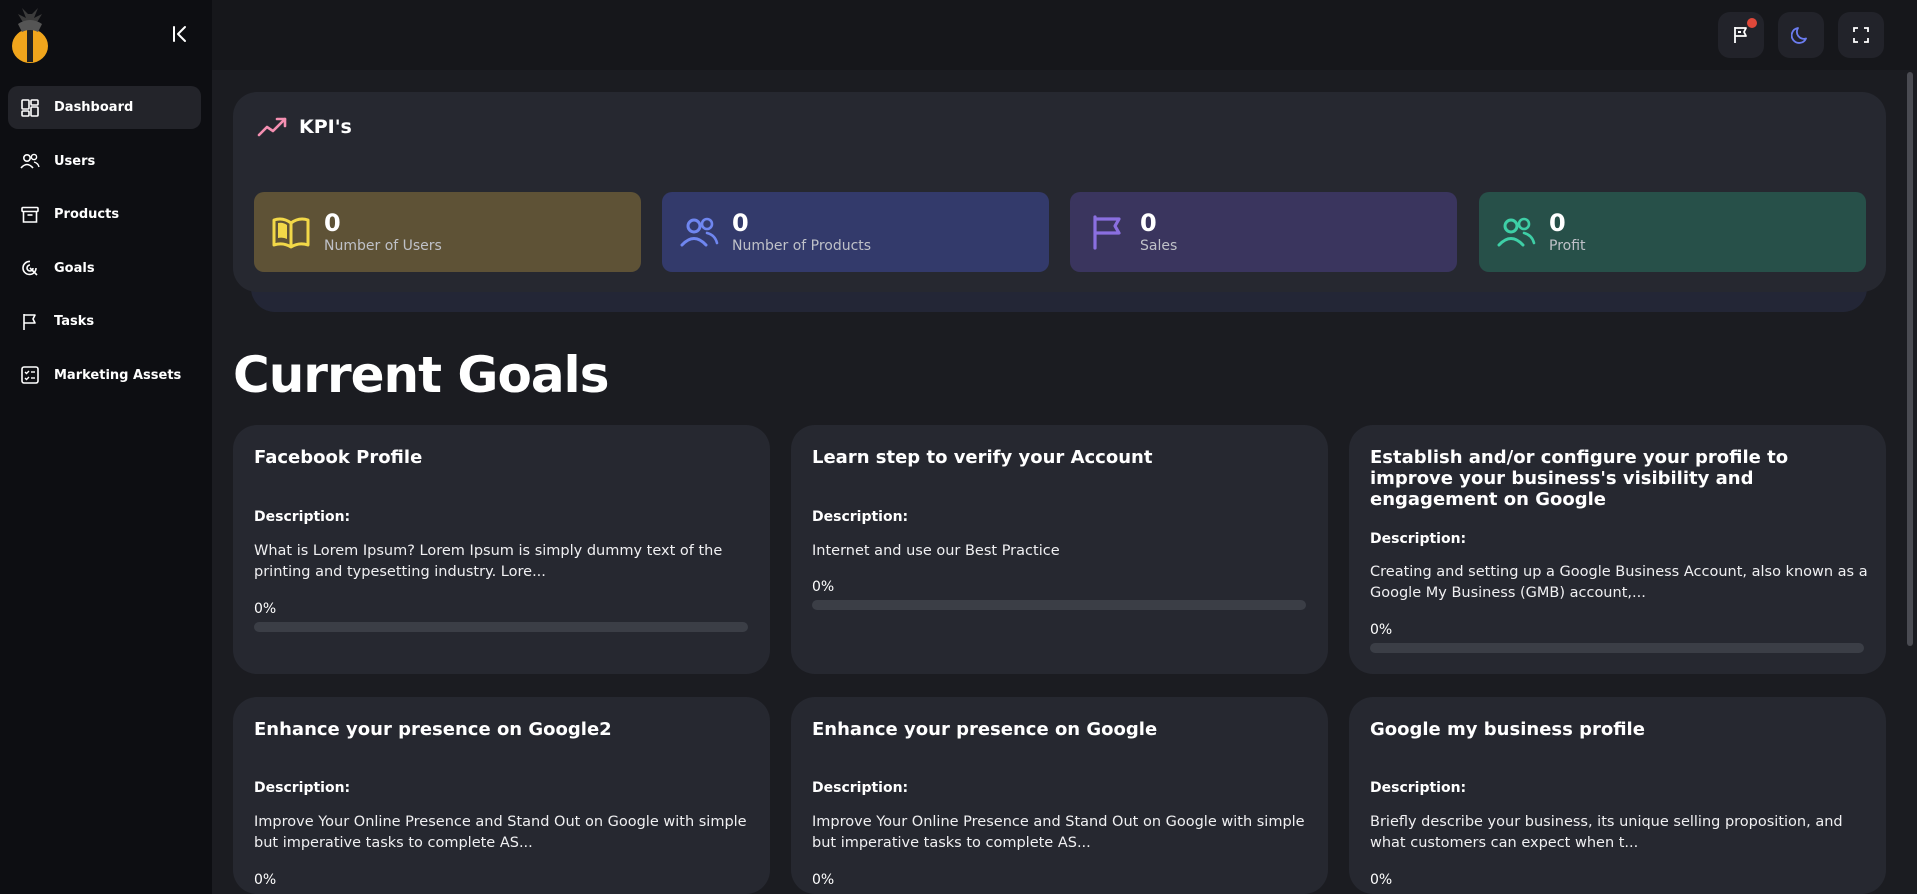 The image size is (1917, 894). Describe the element at coordinates (421, 375) in the screenshot. I see `page-title: Current Goals` at that location.